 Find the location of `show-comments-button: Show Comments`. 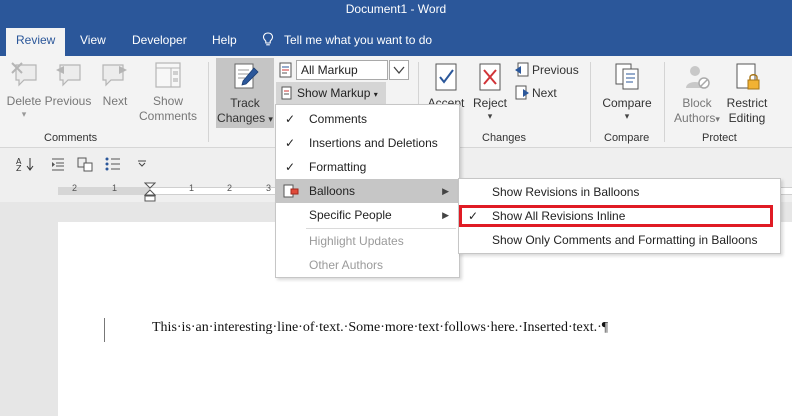

show-comments-button: Show Comments is located at coordinates (168, 92).